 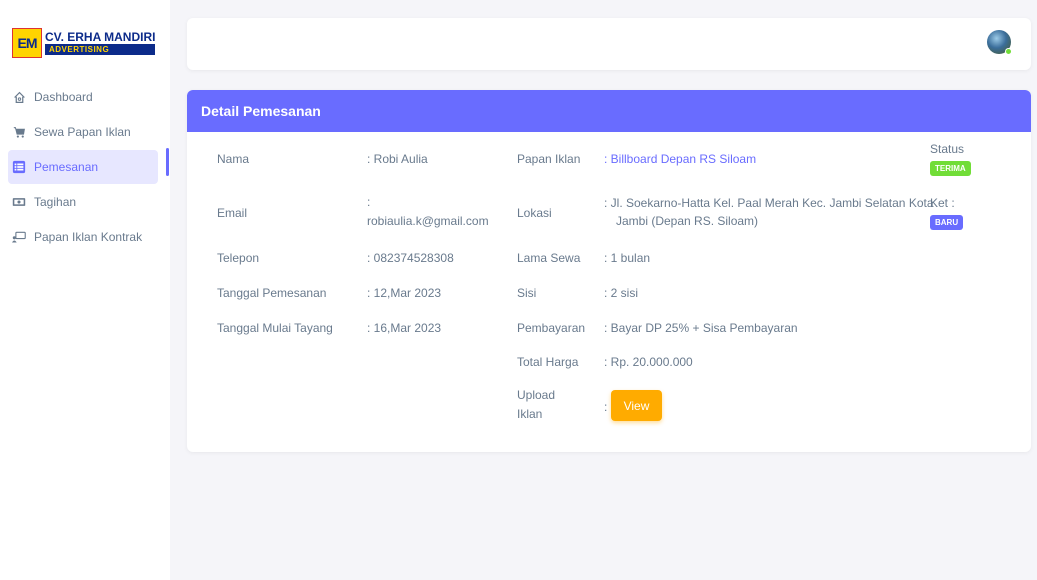 I want to click on brand-tagline: ADVERTISING, so click(x=100, y=49).